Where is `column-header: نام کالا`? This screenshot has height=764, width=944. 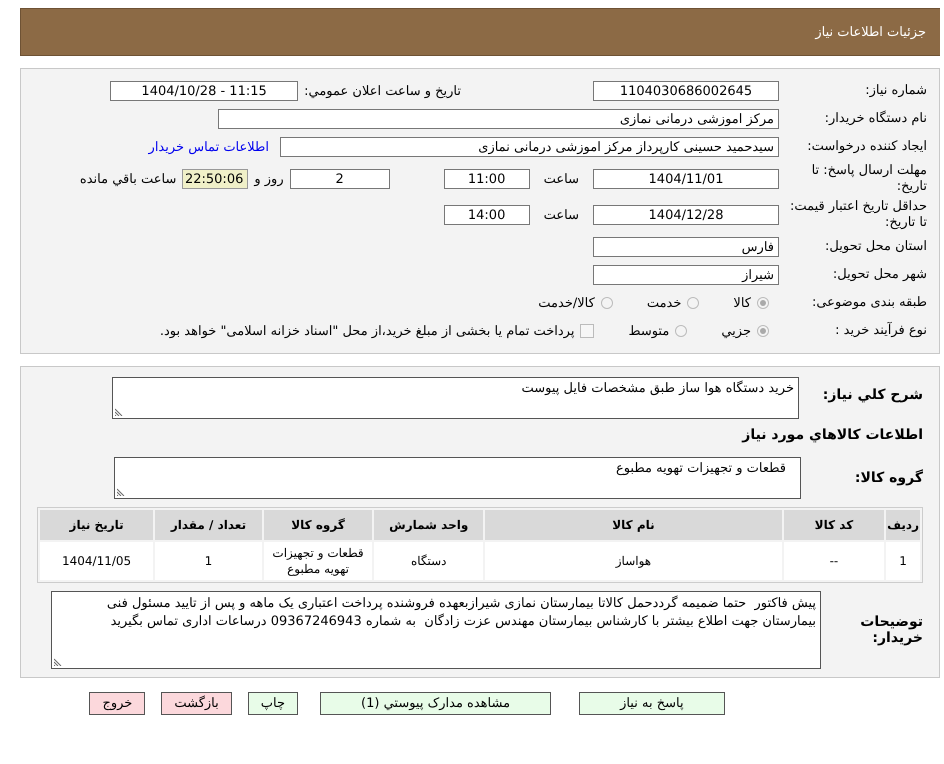
column-header: نام کالا is located at coordinates (633, 525).